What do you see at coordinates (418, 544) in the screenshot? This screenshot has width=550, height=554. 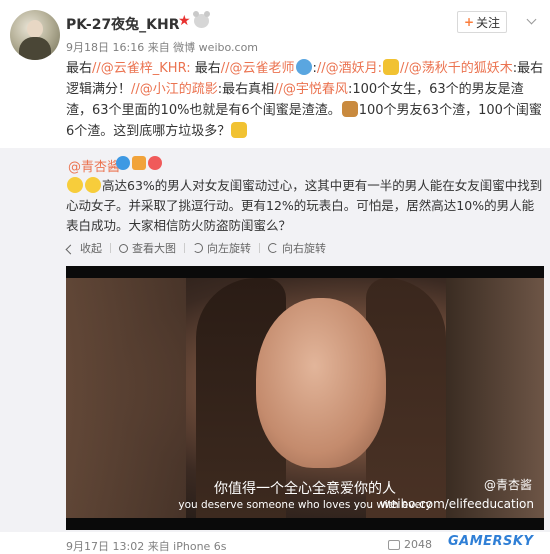 I see `share-count: 2048` at bounding box center [418, 544].